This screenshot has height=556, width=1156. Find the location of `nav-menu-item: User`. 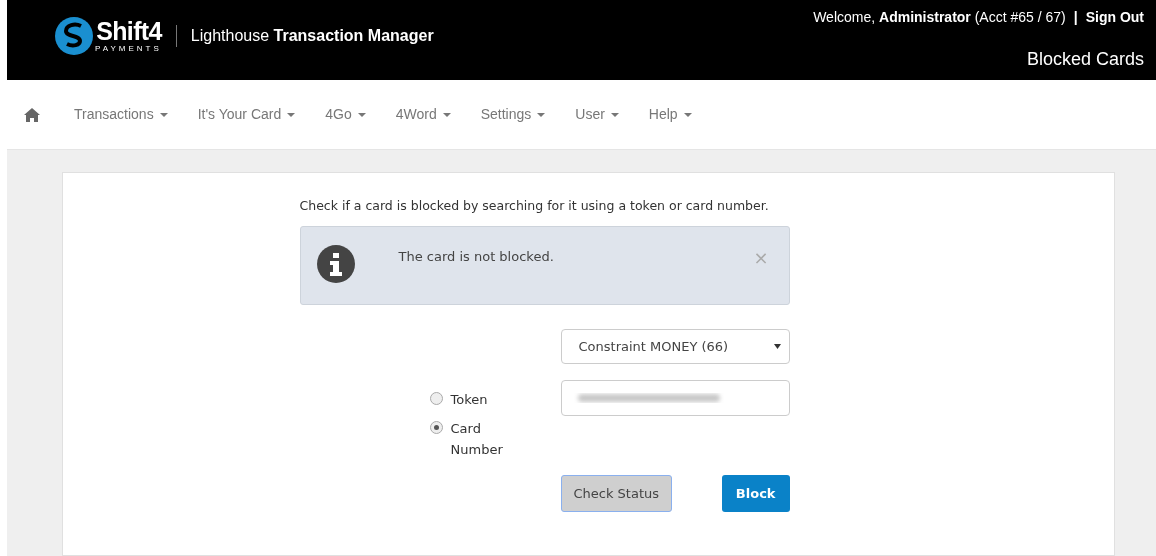

nav-menu-item: User is located at coordinates (597, 114).